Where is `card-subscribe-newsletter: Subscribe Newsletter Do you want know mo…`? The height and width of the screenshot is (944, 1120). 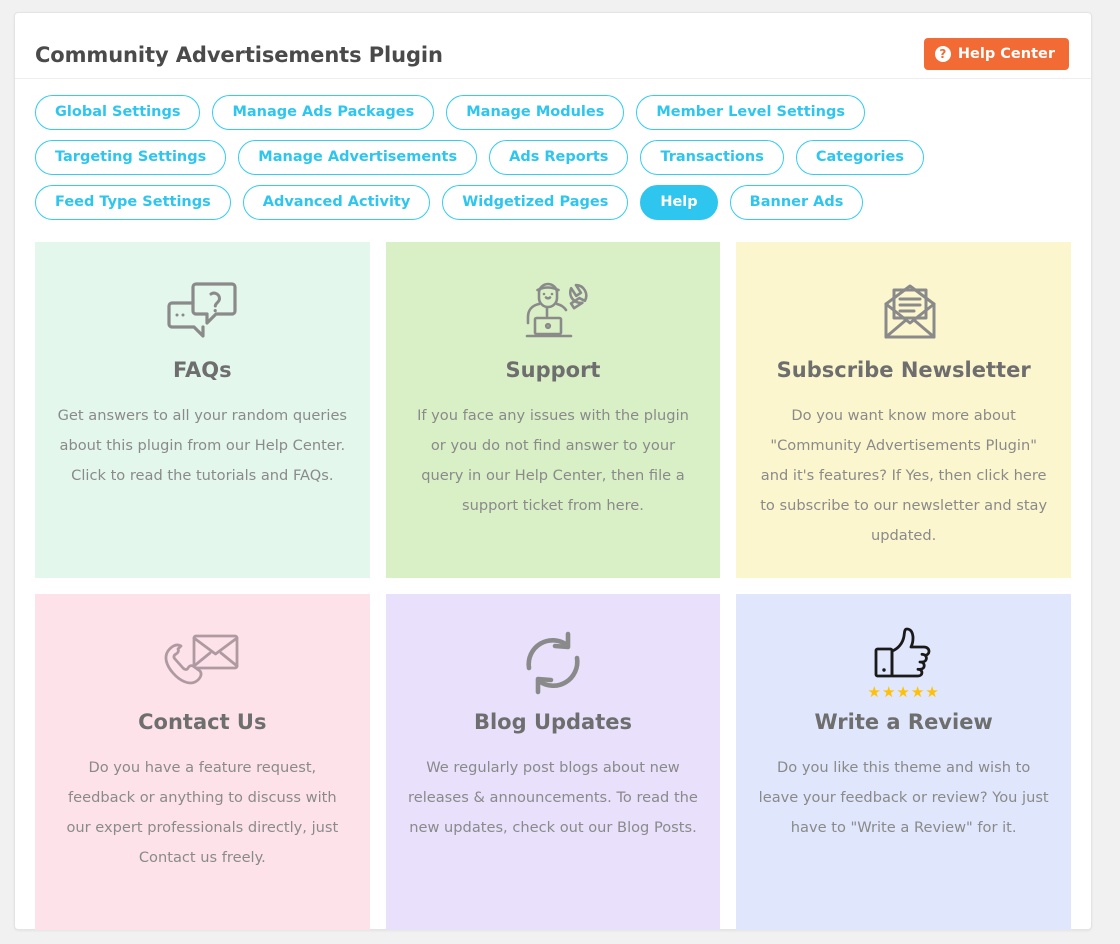
card-subscribe-newsletter: Subscribe Newsletter Do you want know mo… is located at coordinates (903, 410).